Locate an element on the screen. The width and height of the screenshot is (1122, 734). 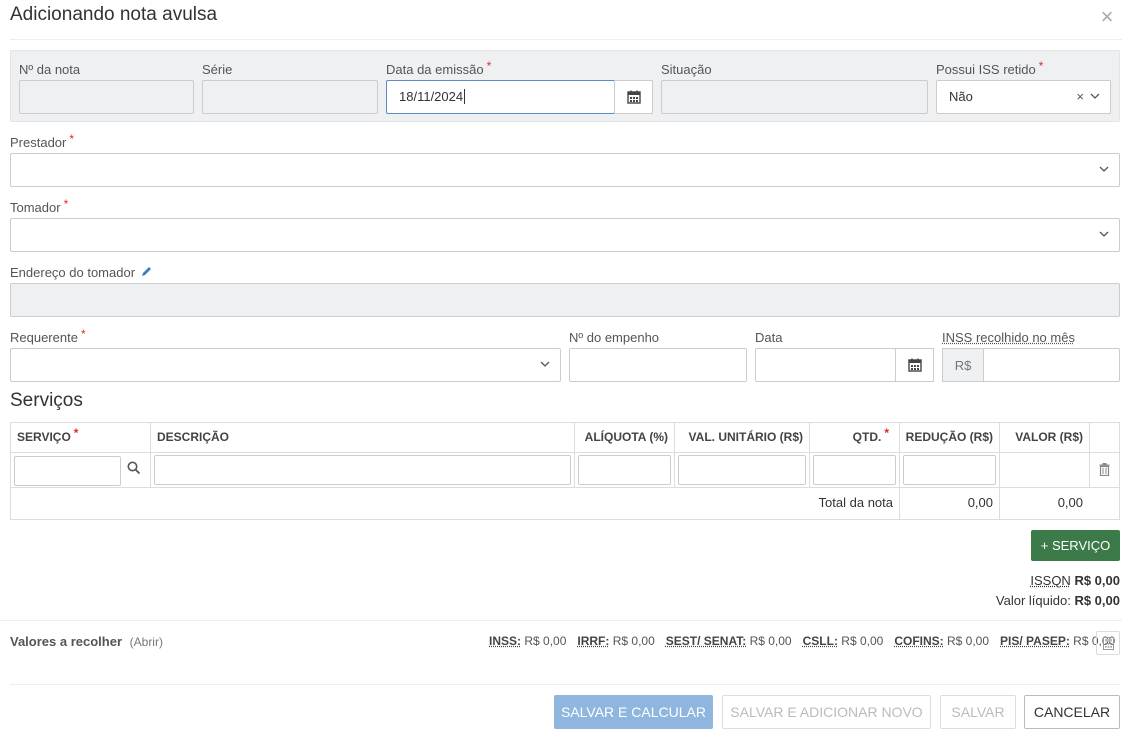
endereco-field is located at coordinates (565, 300).